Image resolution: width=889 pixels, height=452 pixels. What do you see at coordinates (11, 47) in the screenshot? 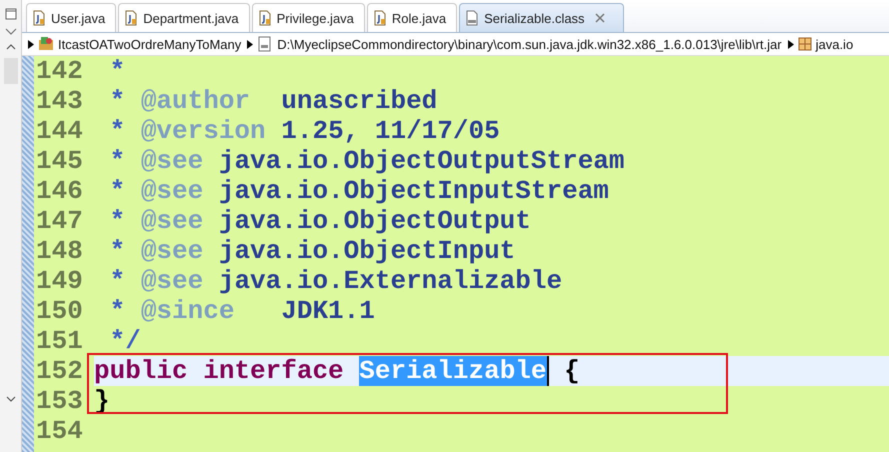
I see `scroll-up-icon` at bounding box center [11, 47].